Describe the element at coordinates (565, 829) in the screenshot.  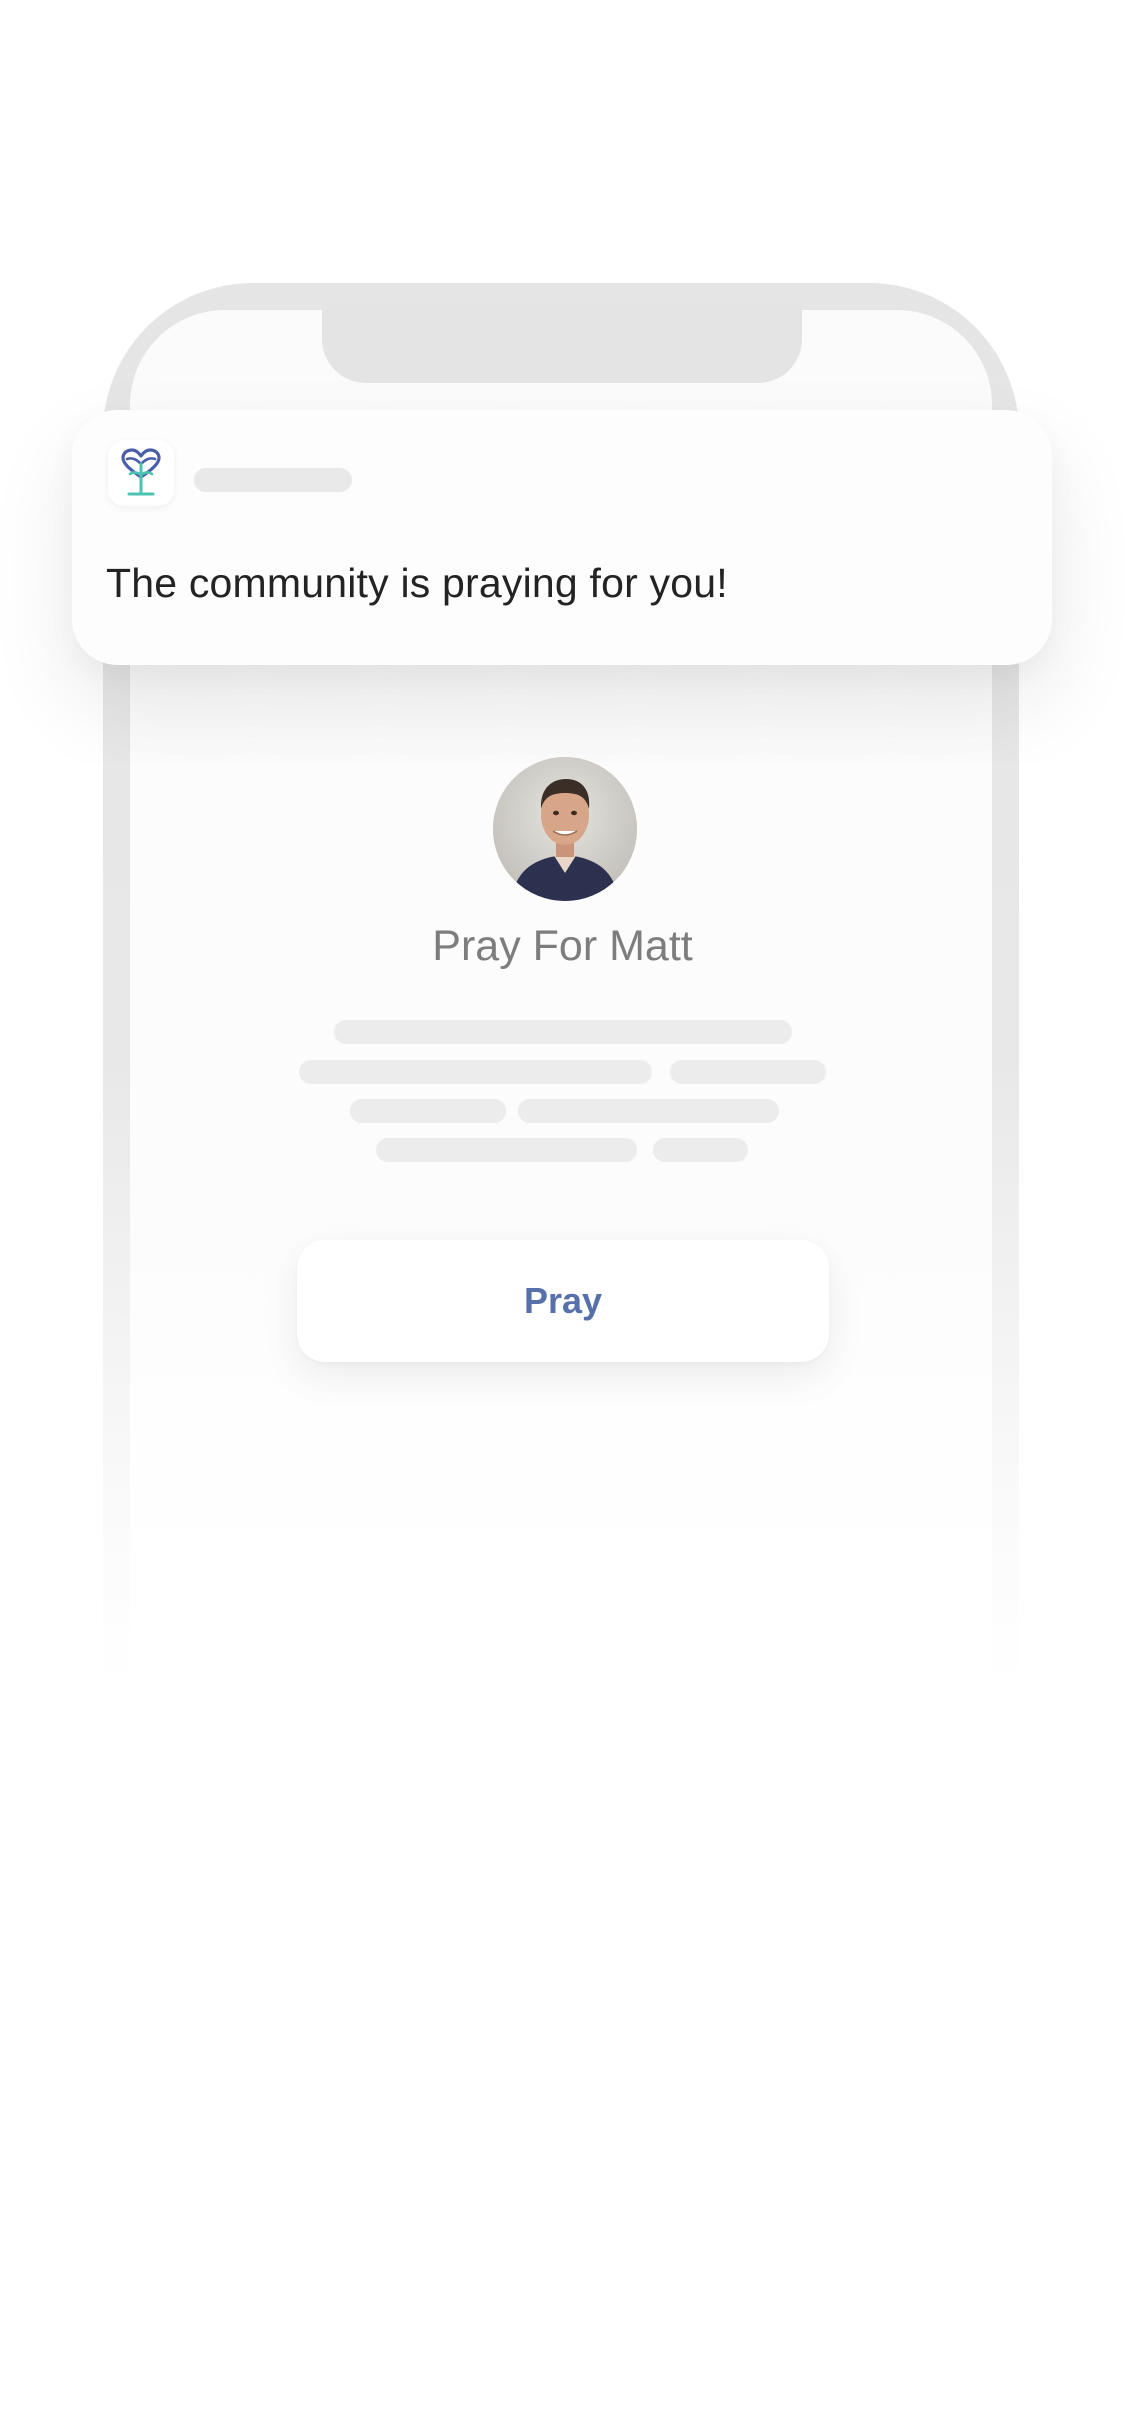
I see `avatar` at that location.